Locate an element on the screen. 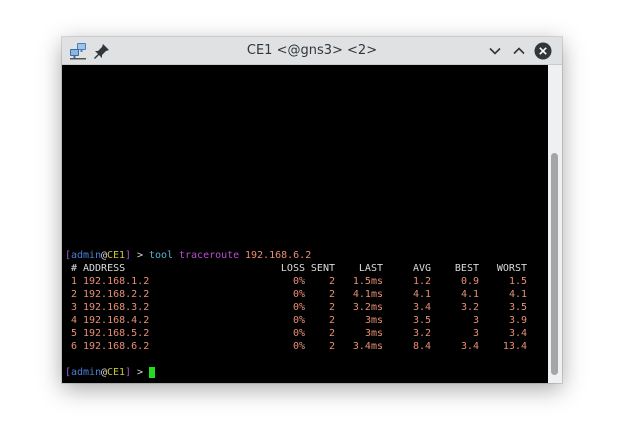 The image size is (624, 445). chevron-down-icon is located at coordinates (495, 51).